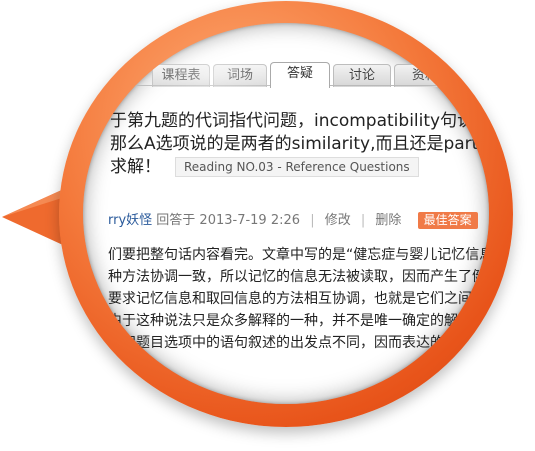 This screenshot has width=535, height=451. What do you see at coordinates (290, 299) in the screenshot?
I see `answer-line: 要求记忆信息和取回信息的方法相互协调，也就是它们之间` at bounding box center [290, 299].